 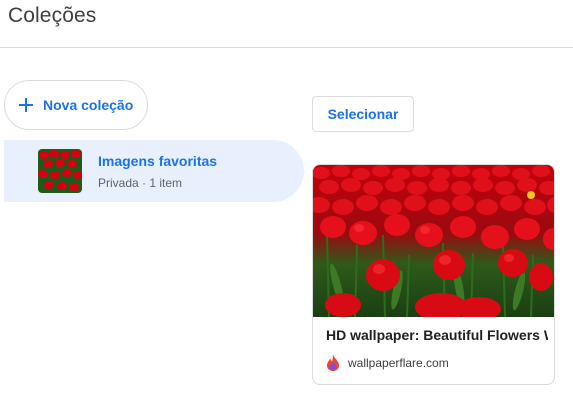 What do you see at coordinates (363, 114) in the screenshot?
I see `select-button: Selecionar` at bounding box center [363, 114].